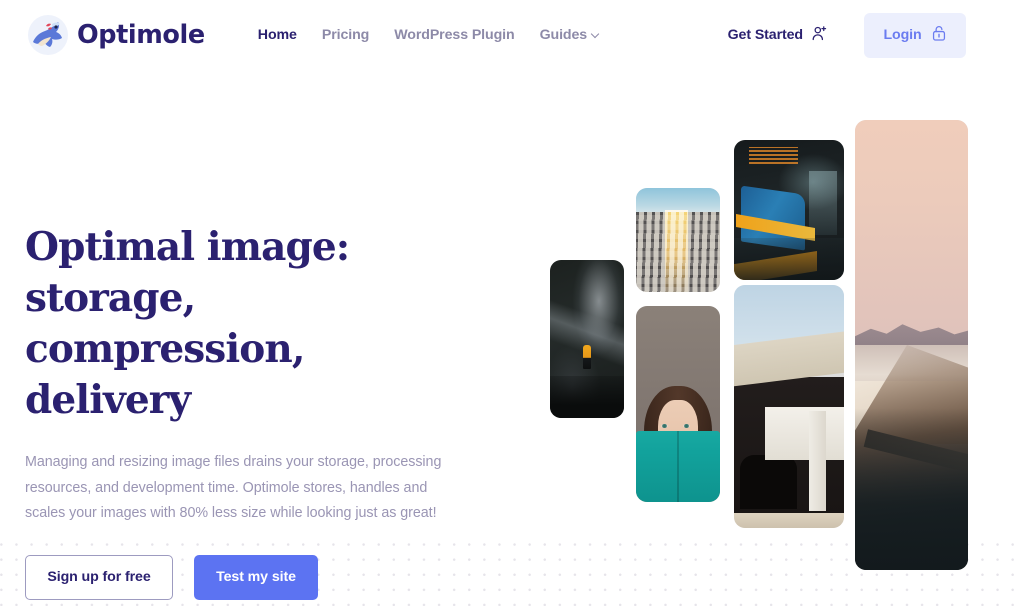 The height and width of the screenshot is (606, 1024). What do you see at coordinates (563, 35) in the screenshot?
I see `nav-item-guides-label: Guides` at bounding box center [563, 35].